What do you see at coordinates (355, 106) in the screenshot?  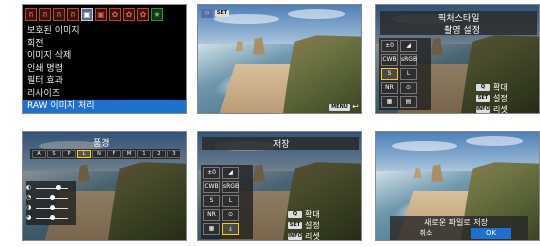 I see `return-arrow-icon: ↩` at bounding box center [355, 106].